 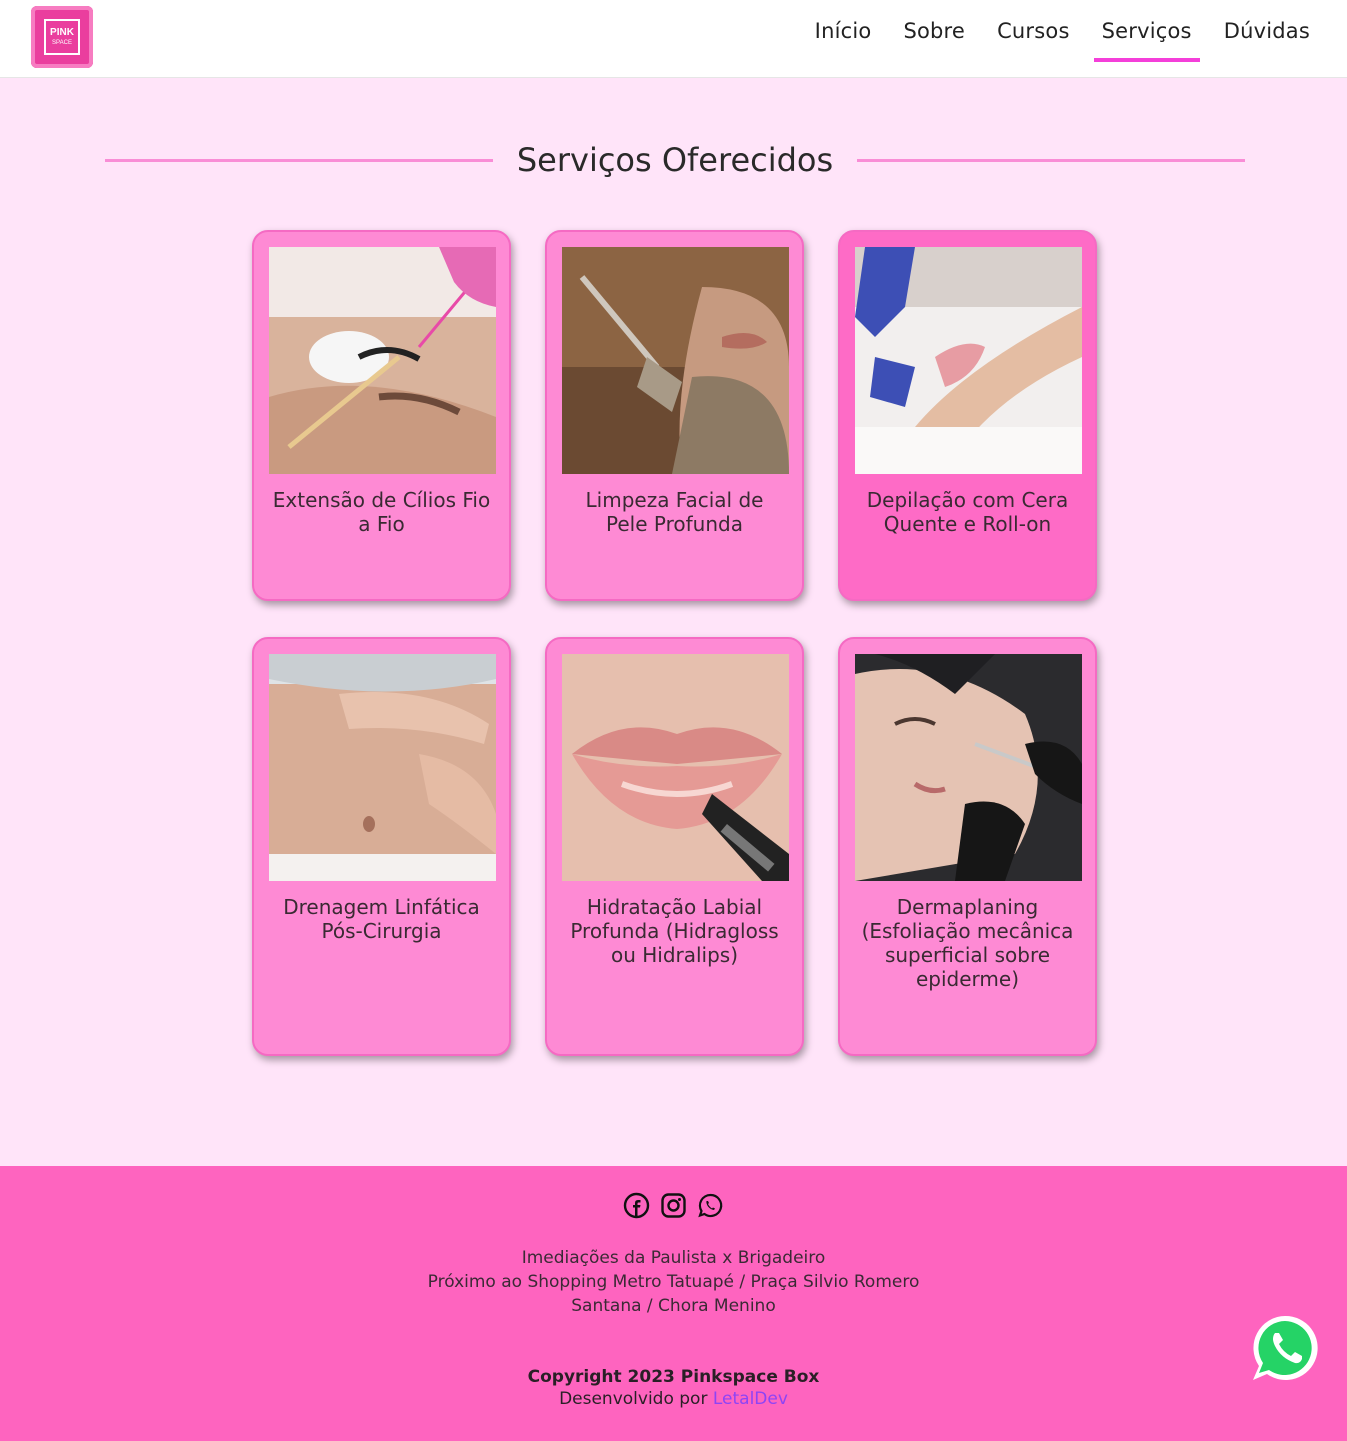 I want to click on developer-link: LetalDev, so click(x=750, y=1399).